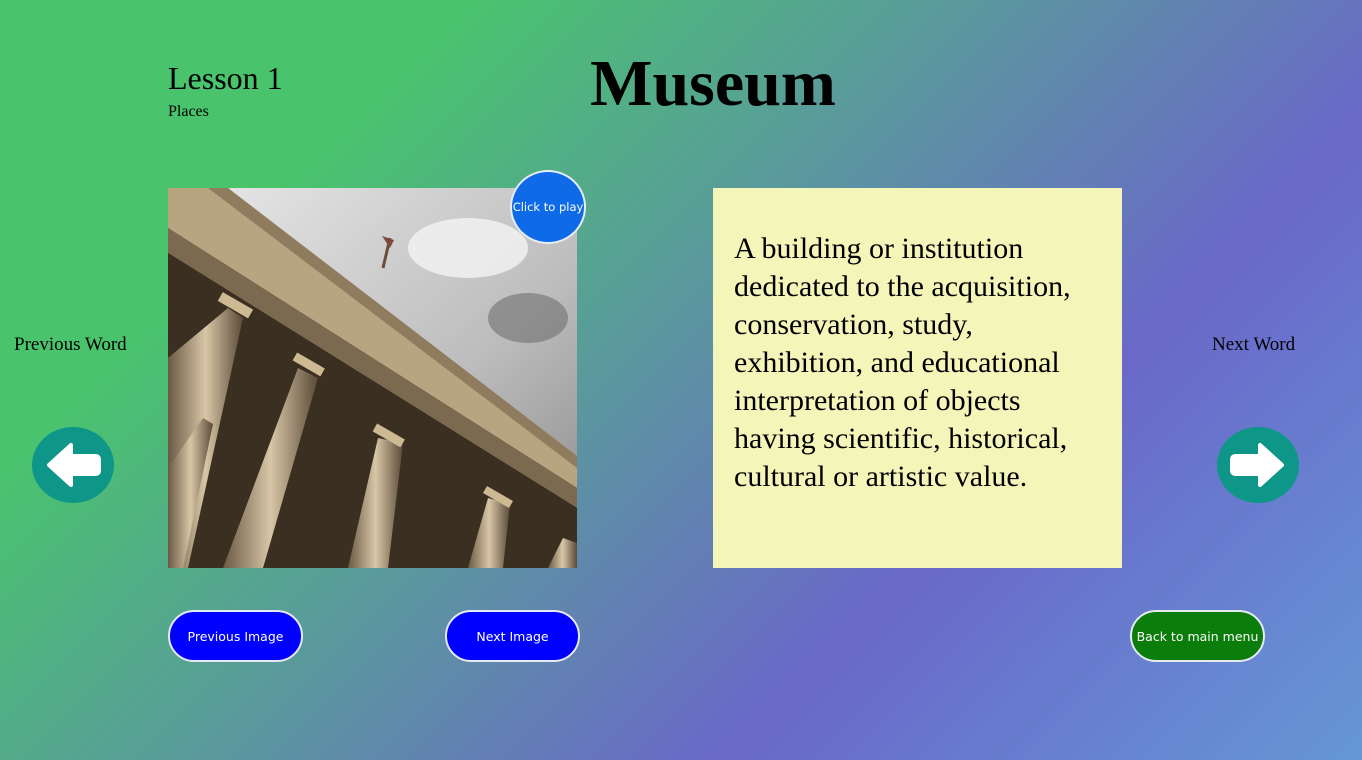  I want to click on arrow-right-icon, so click(1257, 465).